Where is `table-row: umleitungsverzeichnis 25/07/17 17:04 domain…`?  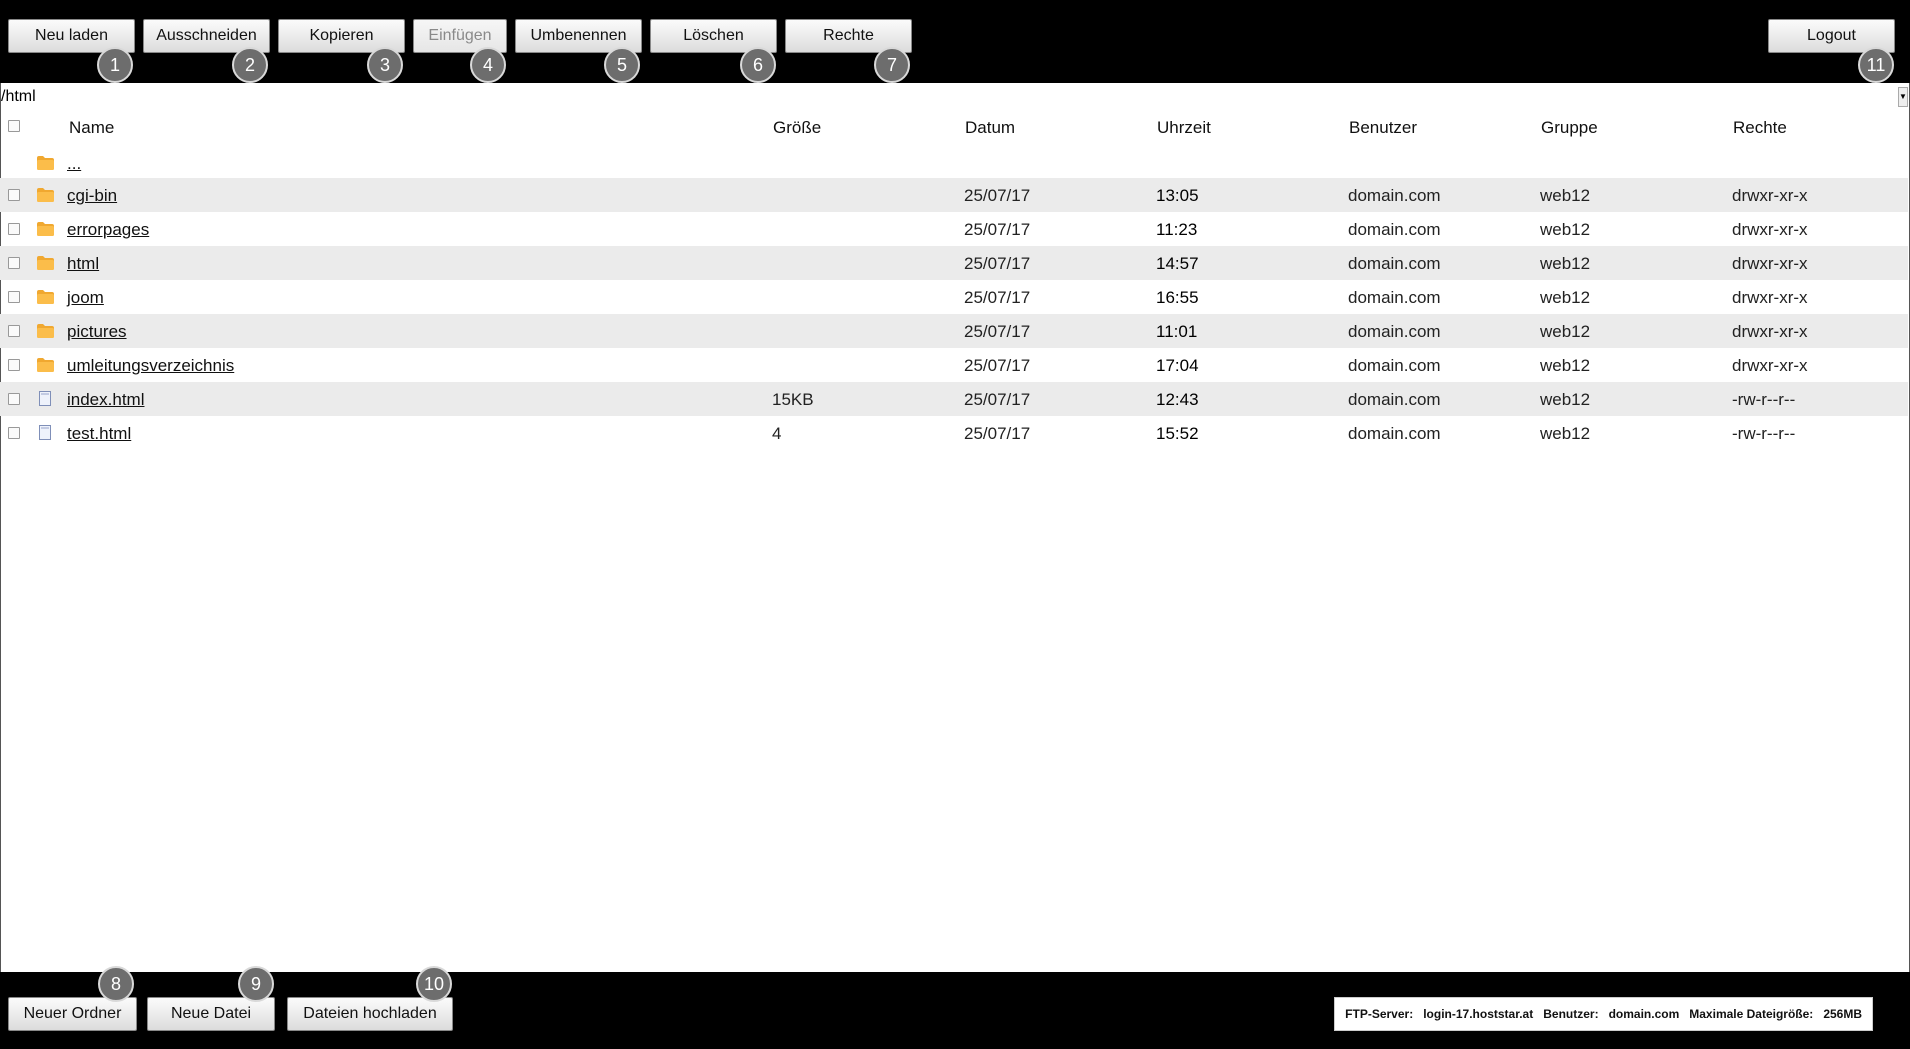
table-row: umleitungsverzeichnis 25/07/17 17:04 domain… is located at coordinates (954, 365).